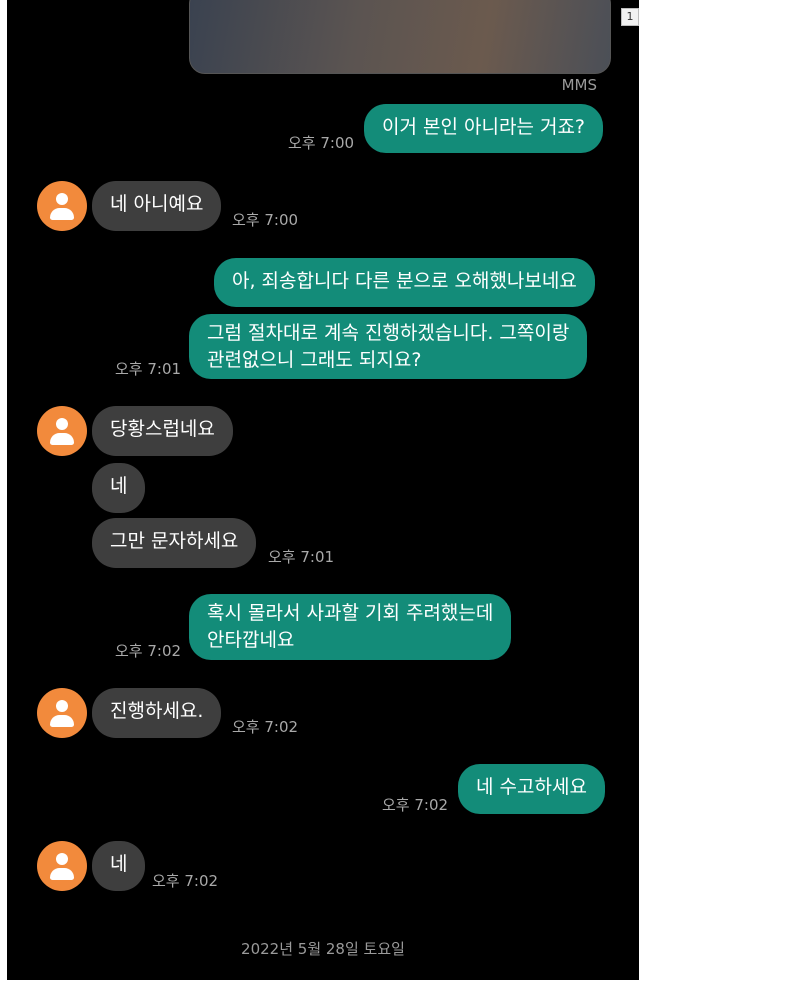  What do you see at coordinates (484, 128) in the screenshot?
I see `sent-message-bubble: 이거 본인 아니라는 거죠?` at bounding box center [484, 128].